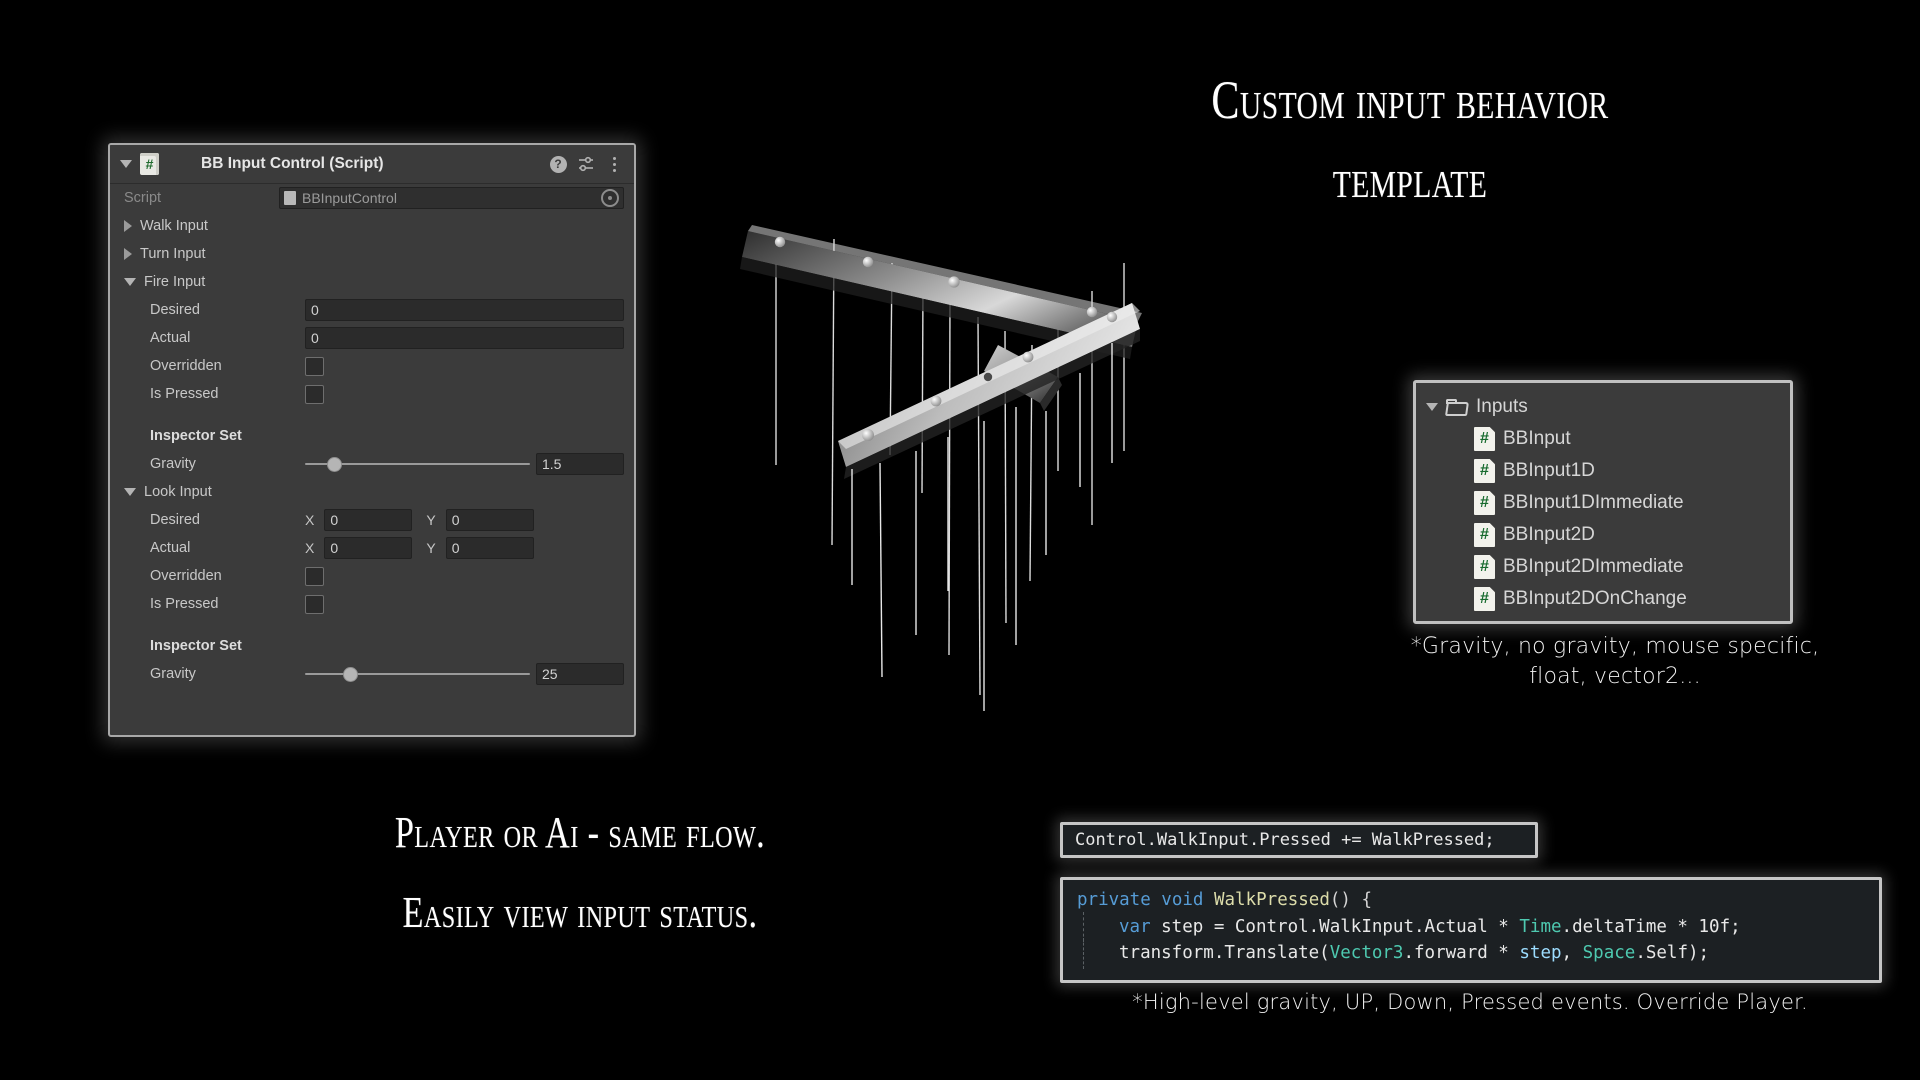 The width and height of the screenshot is (1920, 1080). Describe the element at coordinates (314, 604) in the screenshot. I see `look-is-pressed-checkbox` at that location.